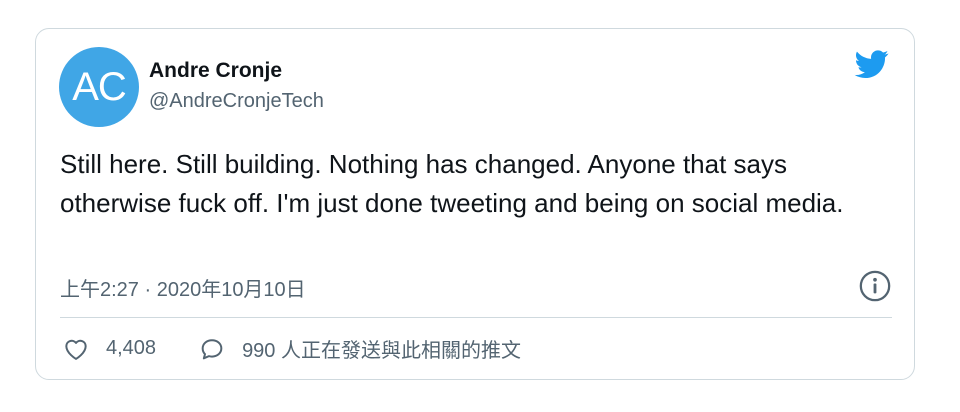 The width and height of the screenshot is (960, 412). What do you see at coordinates (76, 349) in the screenshot?
I see `heart-icon` at bounding box center [76, 349].